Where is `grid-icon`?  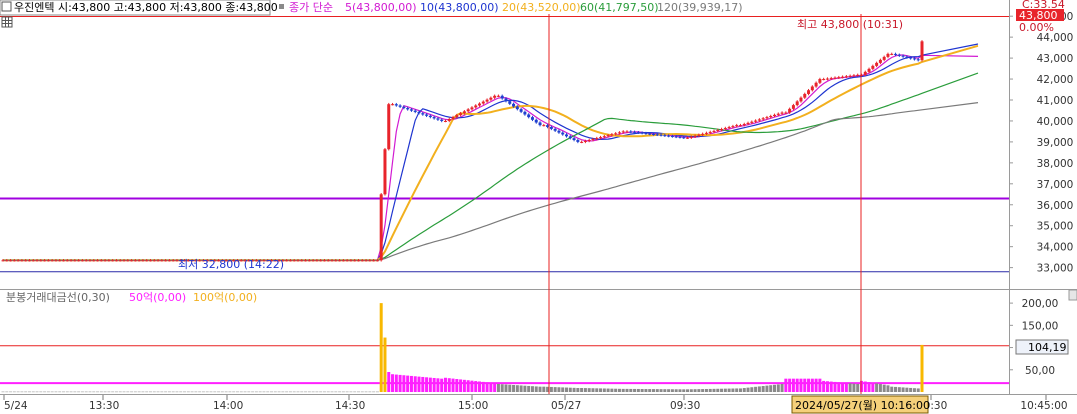
grid-icon is located at coordinates (7, 22).